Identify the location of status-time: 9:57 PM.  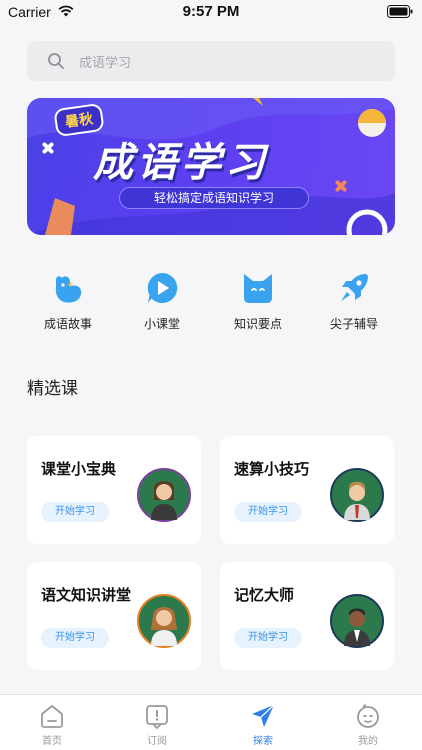
(211, 11).